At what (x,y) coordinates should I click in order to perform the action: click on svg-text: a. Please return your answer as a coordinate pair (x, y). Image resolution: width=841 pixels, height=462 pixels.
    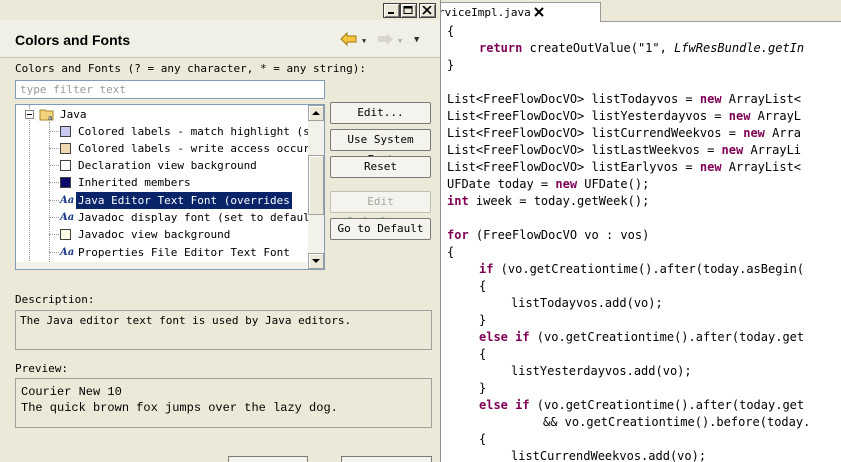
    Looking at the image, I should click on (50, 117).